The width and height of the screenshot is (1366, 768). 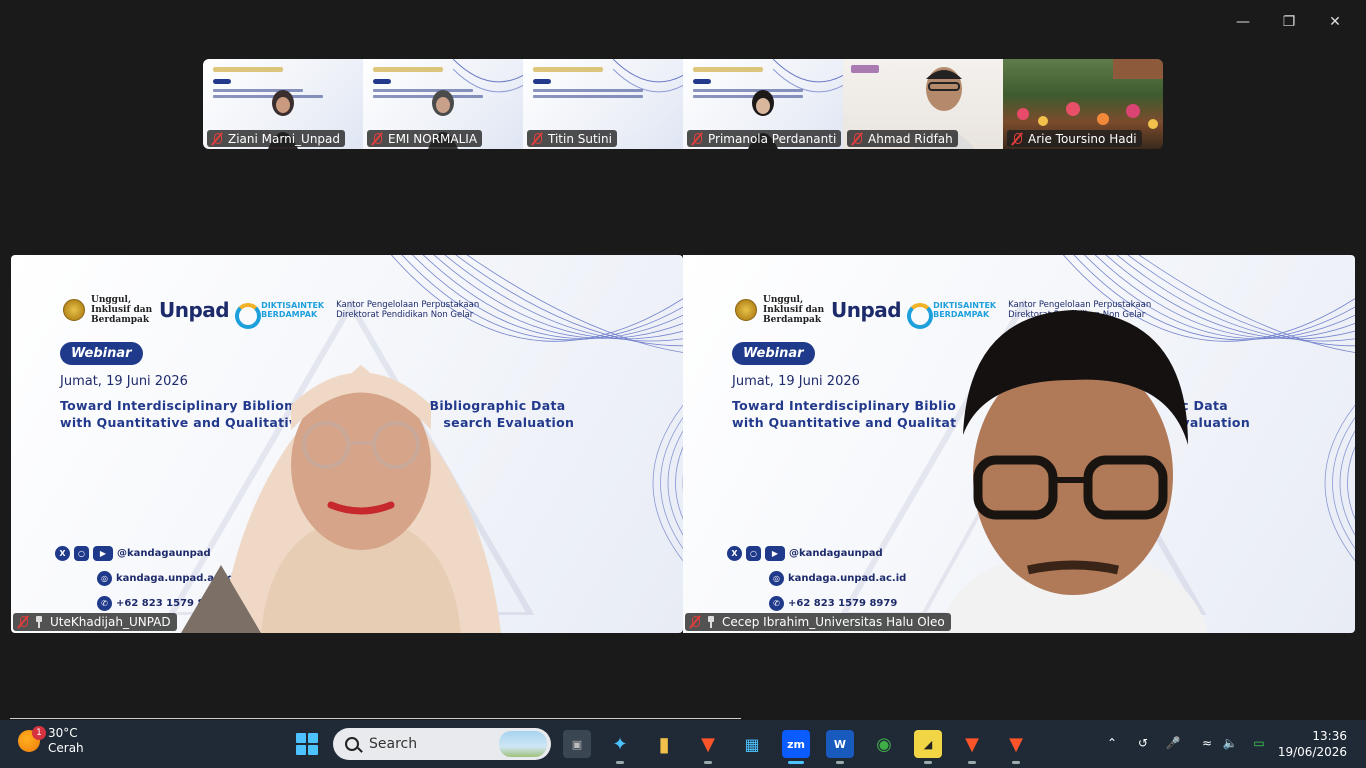 I want to click on start-button, so click(x=307, y=744).